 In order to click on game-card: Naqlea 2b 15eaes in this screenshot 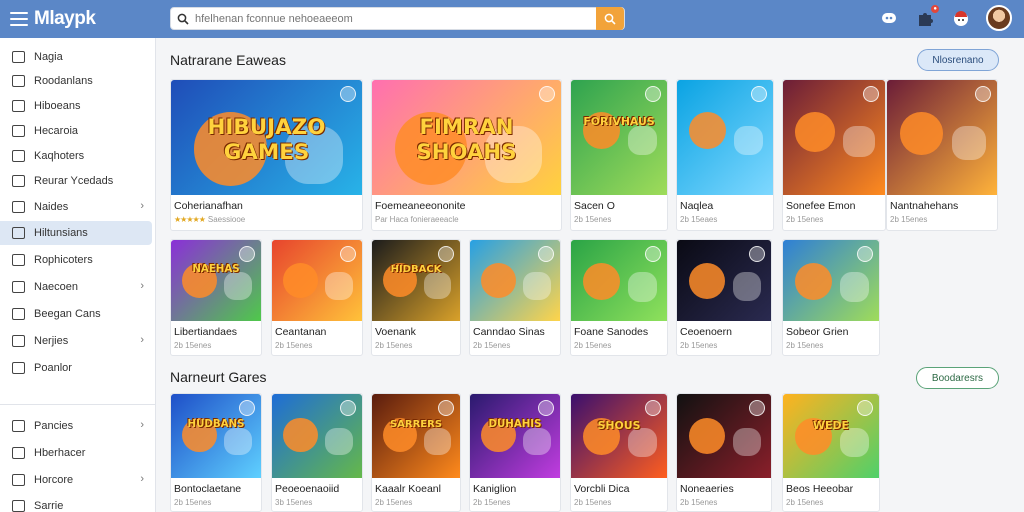, I will do `click(725, 155)`.